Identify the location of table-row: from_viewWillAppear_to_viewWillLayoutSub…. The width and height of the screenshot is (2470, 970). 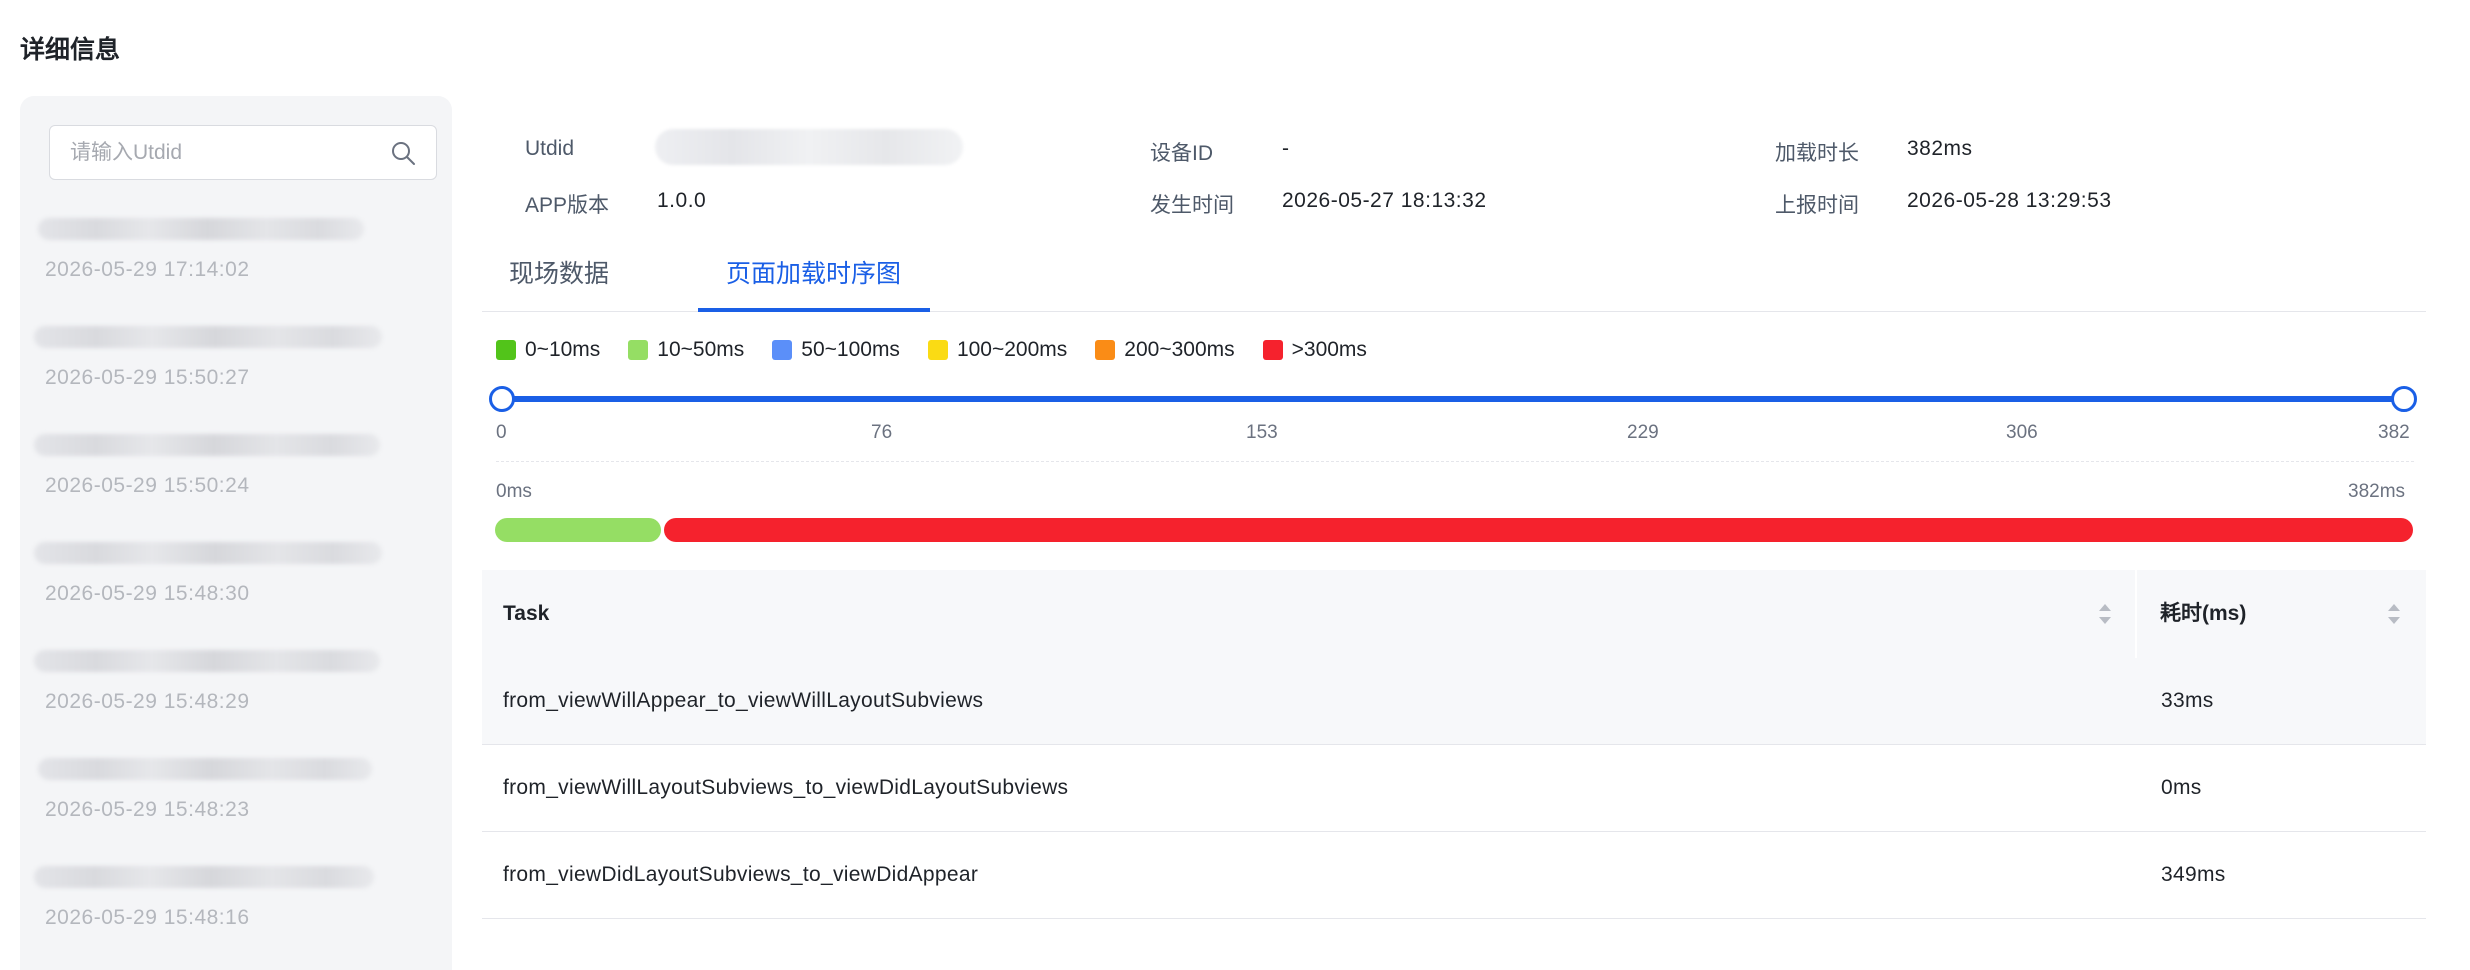
(1454, 701).